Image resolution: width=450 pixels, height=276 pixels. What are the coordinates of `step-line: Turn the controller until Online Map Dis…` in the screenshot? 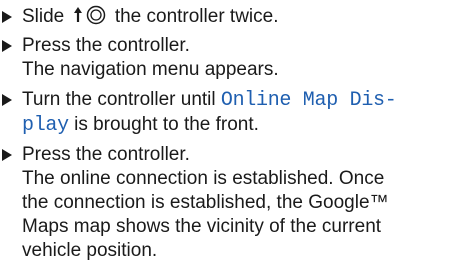 It's located at (234, 100).